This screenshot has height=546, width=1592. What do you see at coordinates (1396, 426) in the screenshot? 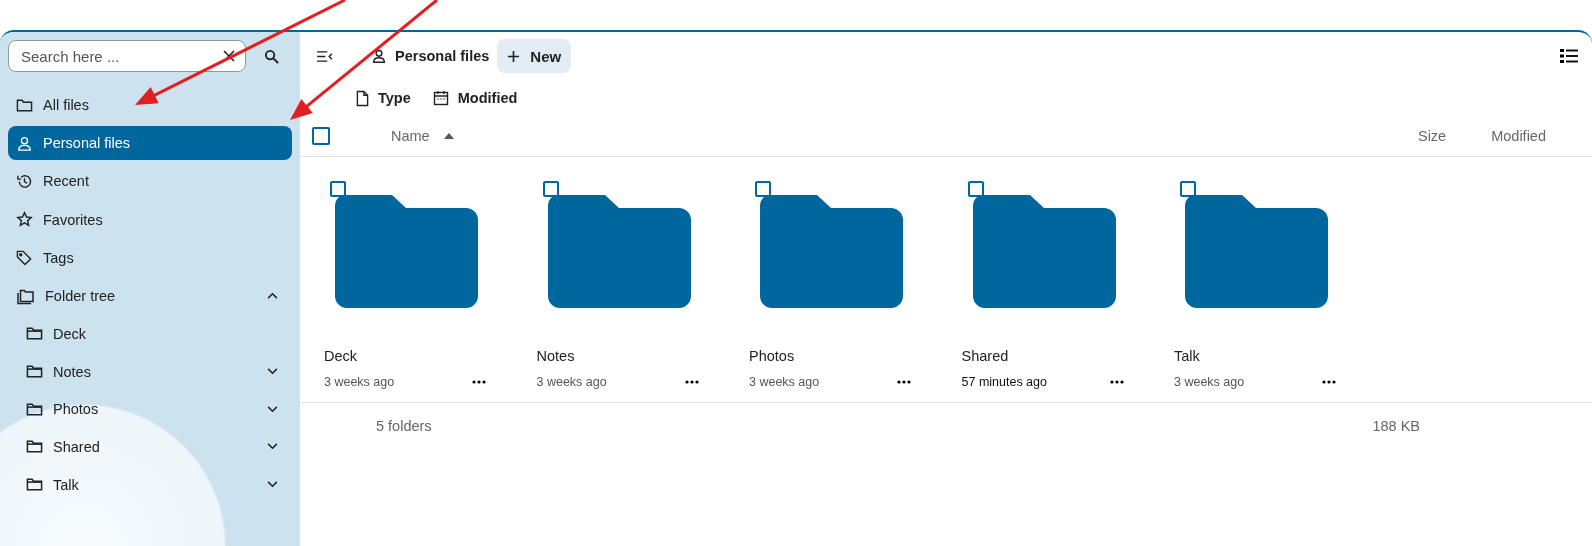
I see `total-size: 188 KB` at bounding box center [1396, 426].